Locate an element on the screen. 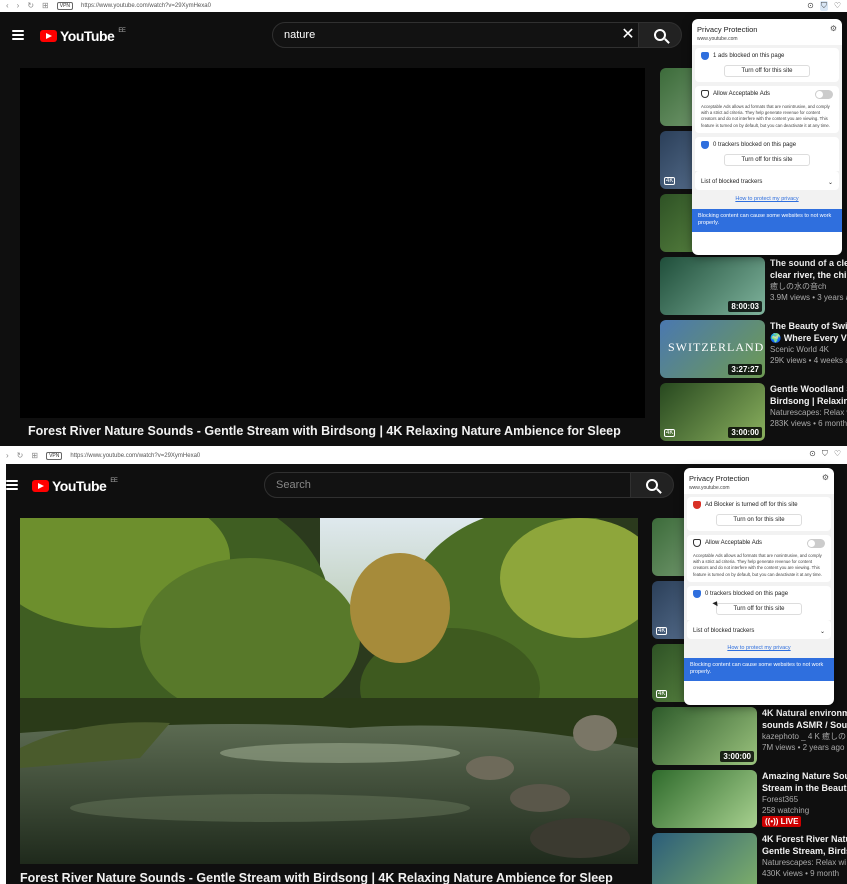 The height and width of the screenshot is (884, 847). recommendation-title-line2: Gentle Stream, Birds is located at coordinates (804, 851).